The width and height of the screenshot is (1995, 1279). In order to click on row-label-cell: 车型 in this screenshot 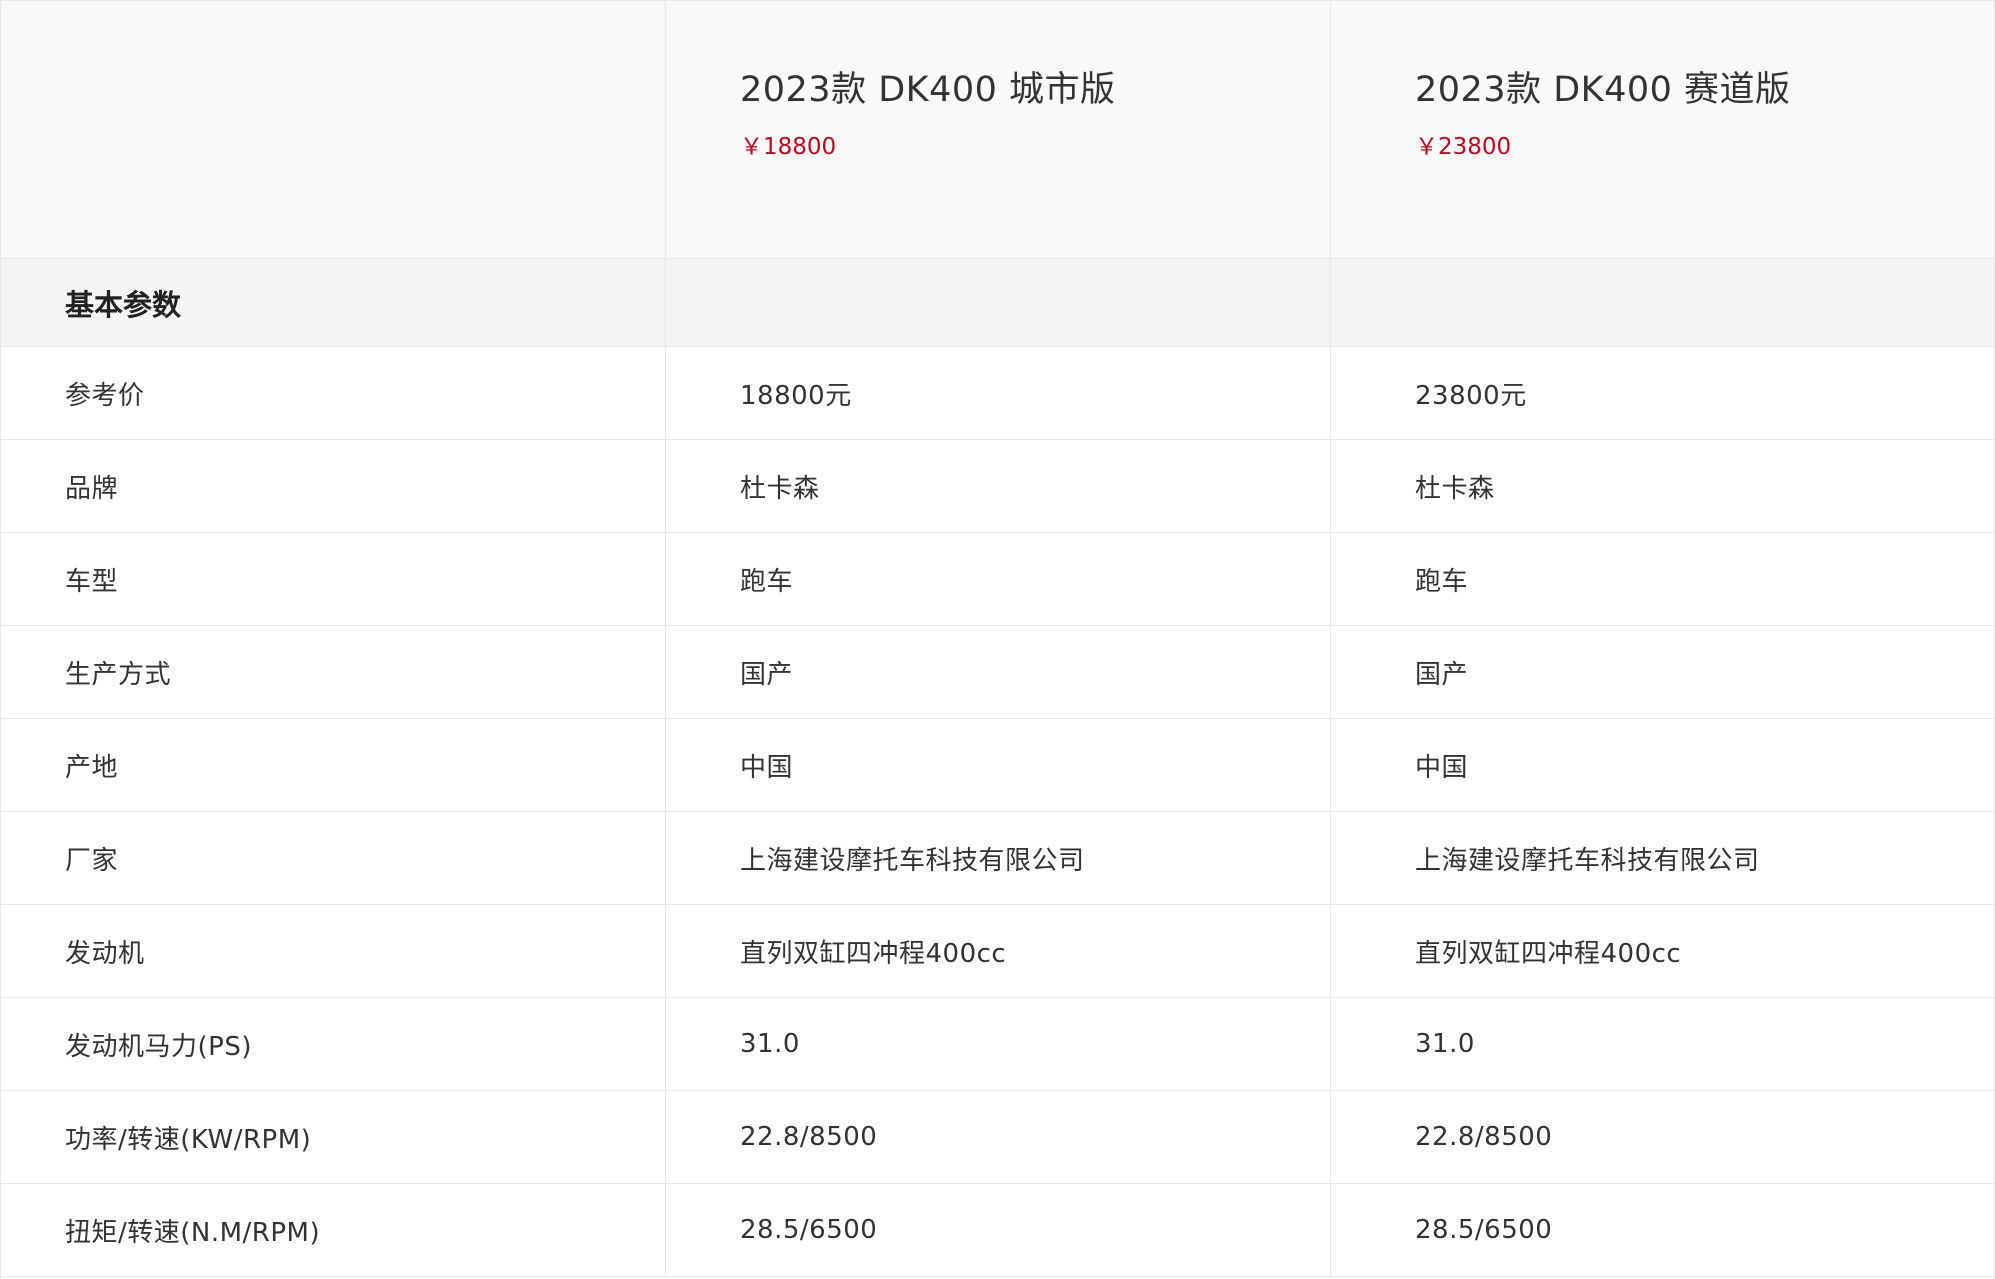, I will do `click(333, 579)`.